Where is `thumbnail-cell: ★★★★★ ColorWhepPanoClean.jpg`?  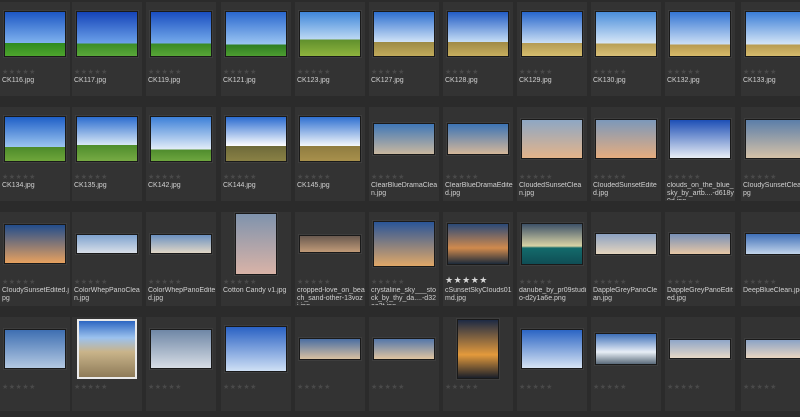
thumbnail-cell: ★★★★★ ColorWhepPanoClean.jpg is located at coordinates (107, 259).